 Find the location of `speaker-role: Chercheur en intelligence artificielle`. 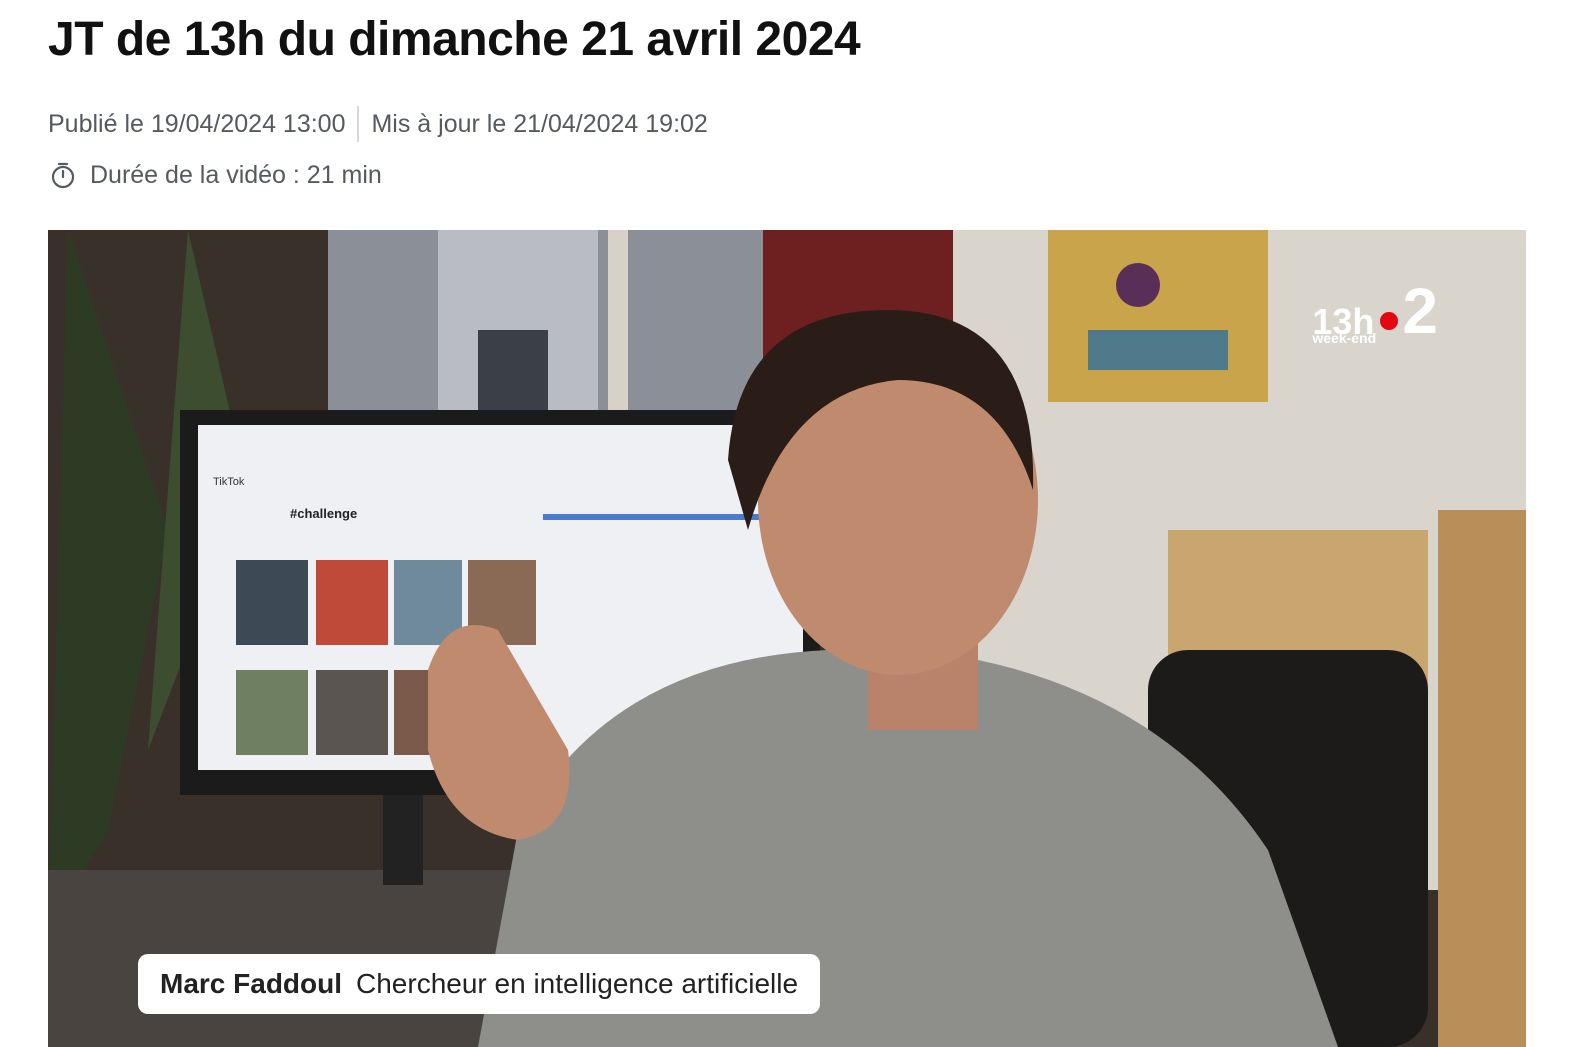

speaker-role: Chercheur en intelligence artificielle is located at coordinates (577, 983).